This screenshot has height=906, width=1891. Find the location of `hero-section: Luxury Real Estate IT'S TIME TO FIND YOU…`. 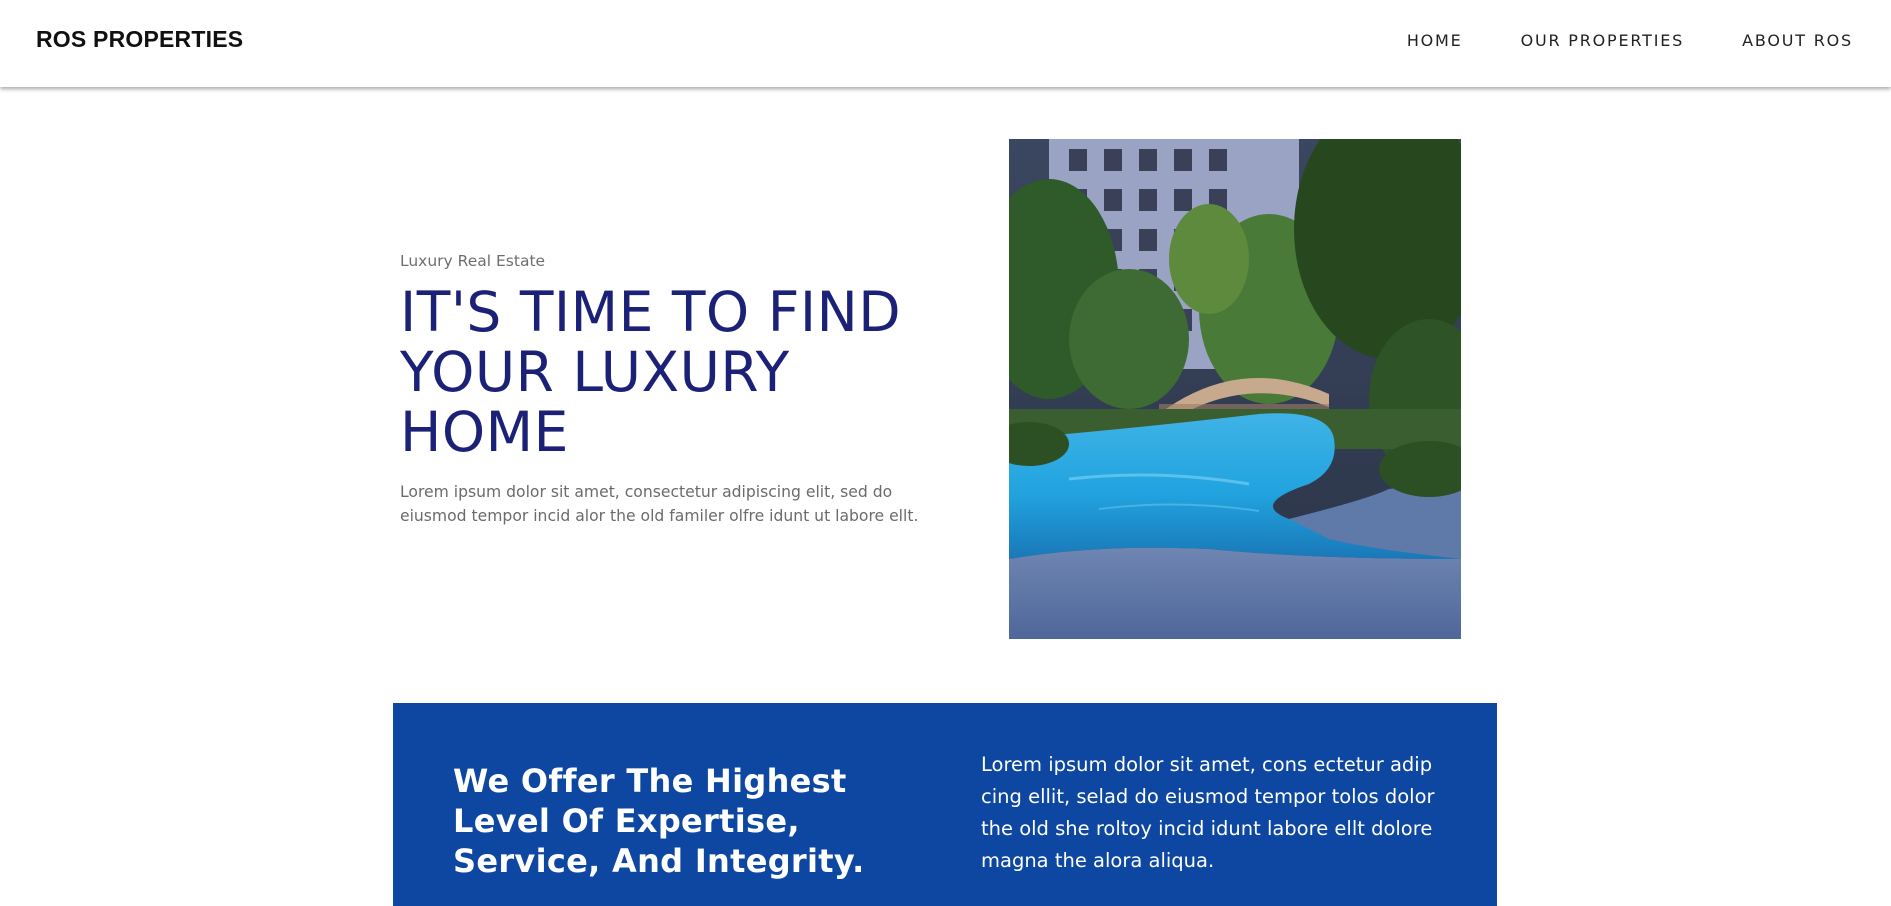

hero-section: Luxury Real Estate IT'S TIME TO FIND YOU… is located at coordinates (680, 390).